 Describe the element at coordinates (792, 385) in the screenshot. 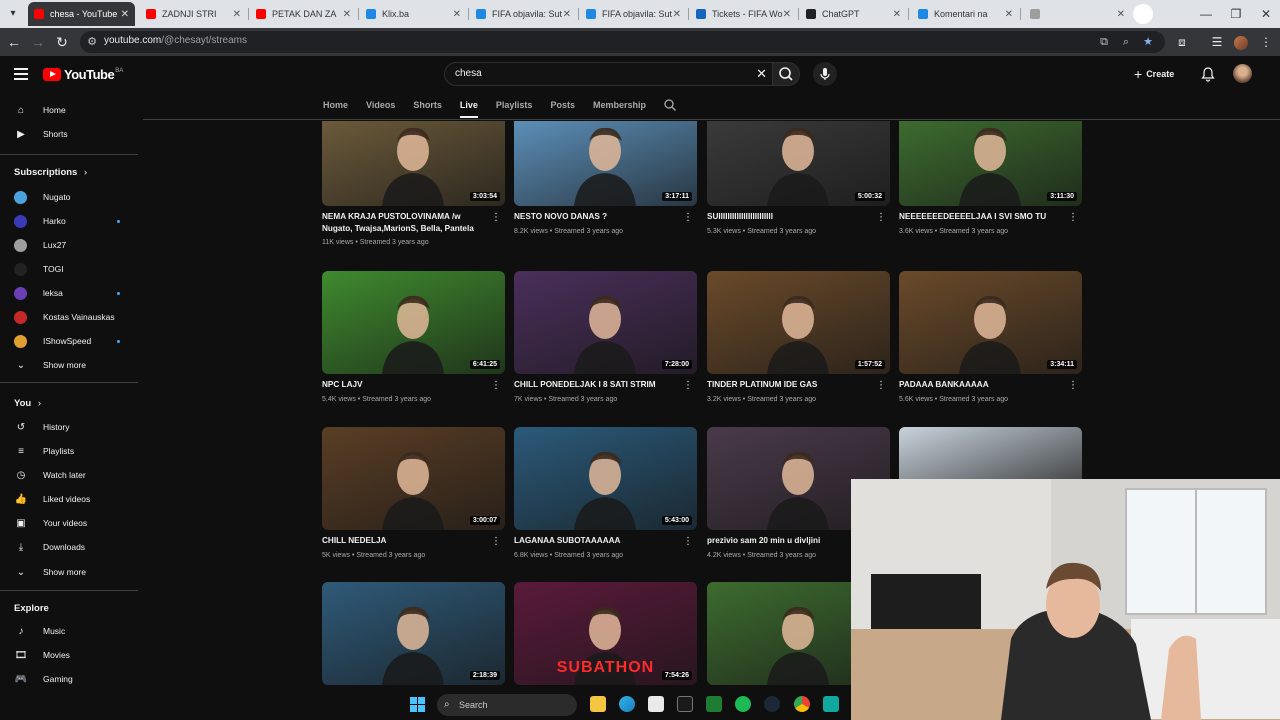

I see `video-title: TINDER PLATINUM IDE GAS` at that location.